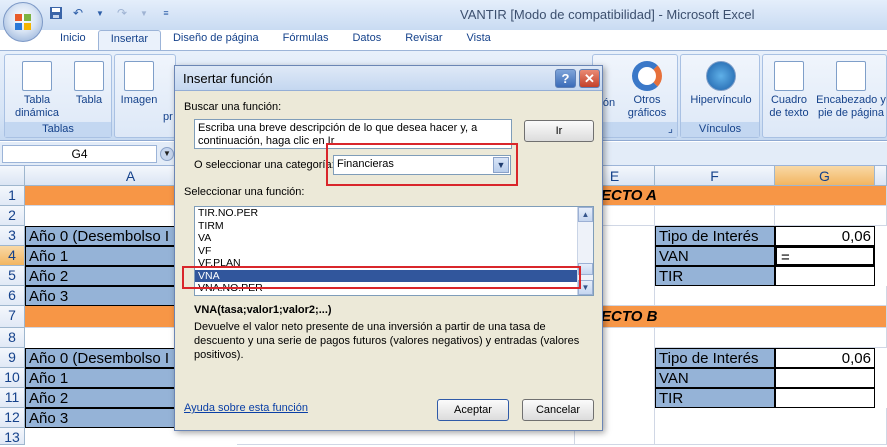  What do you see at coordinates (12, 338) in the screenshot?
I see `row-header-8: 8` at bounding box center [12, 338].